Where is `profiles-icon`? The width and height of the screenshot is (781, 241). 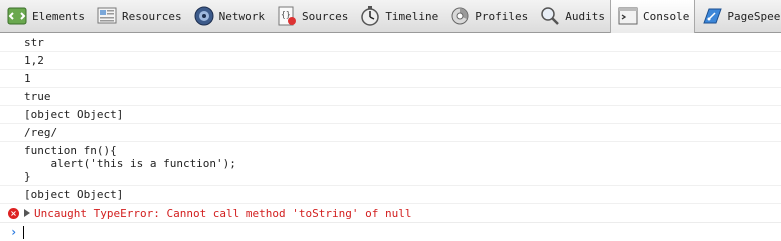
profiles-icon is located at coordinates (460, 16).